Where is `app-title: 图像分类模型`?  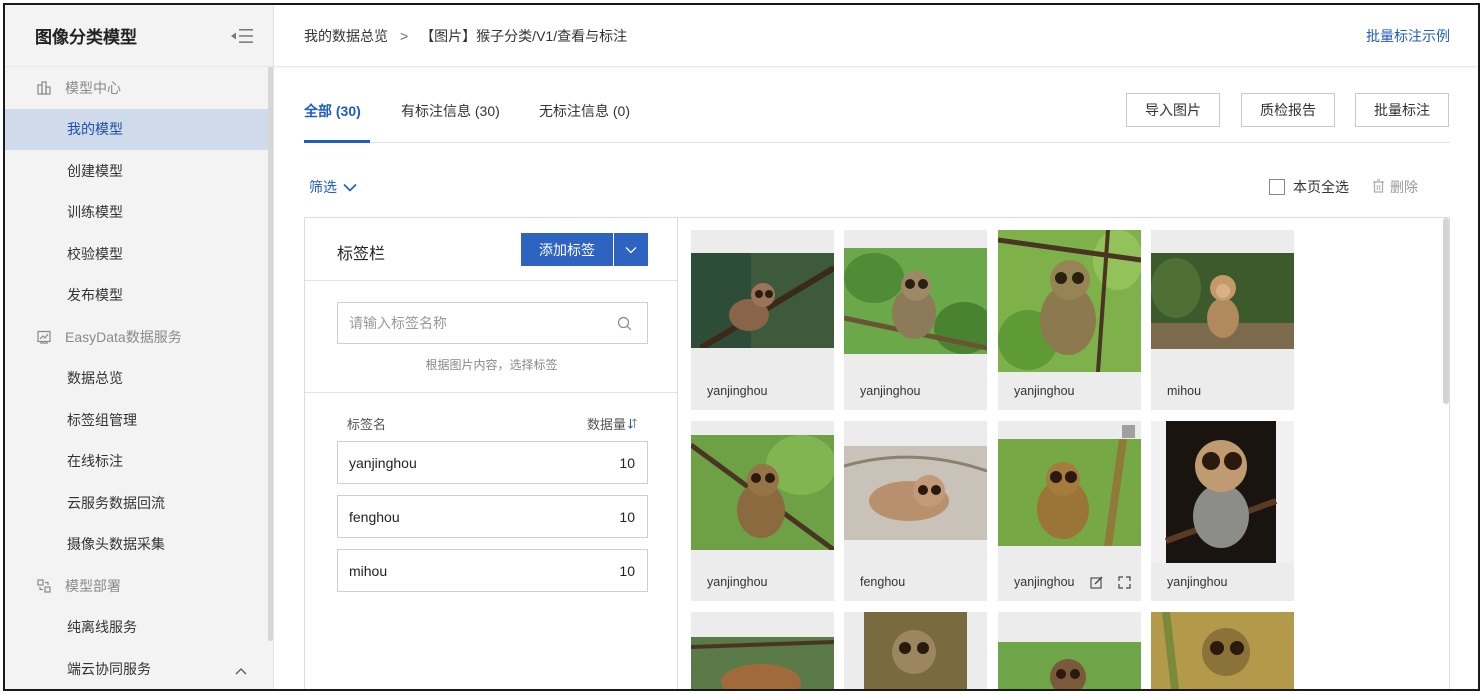
app-title: 图像分类模型 is located at coordinates (86, 37).